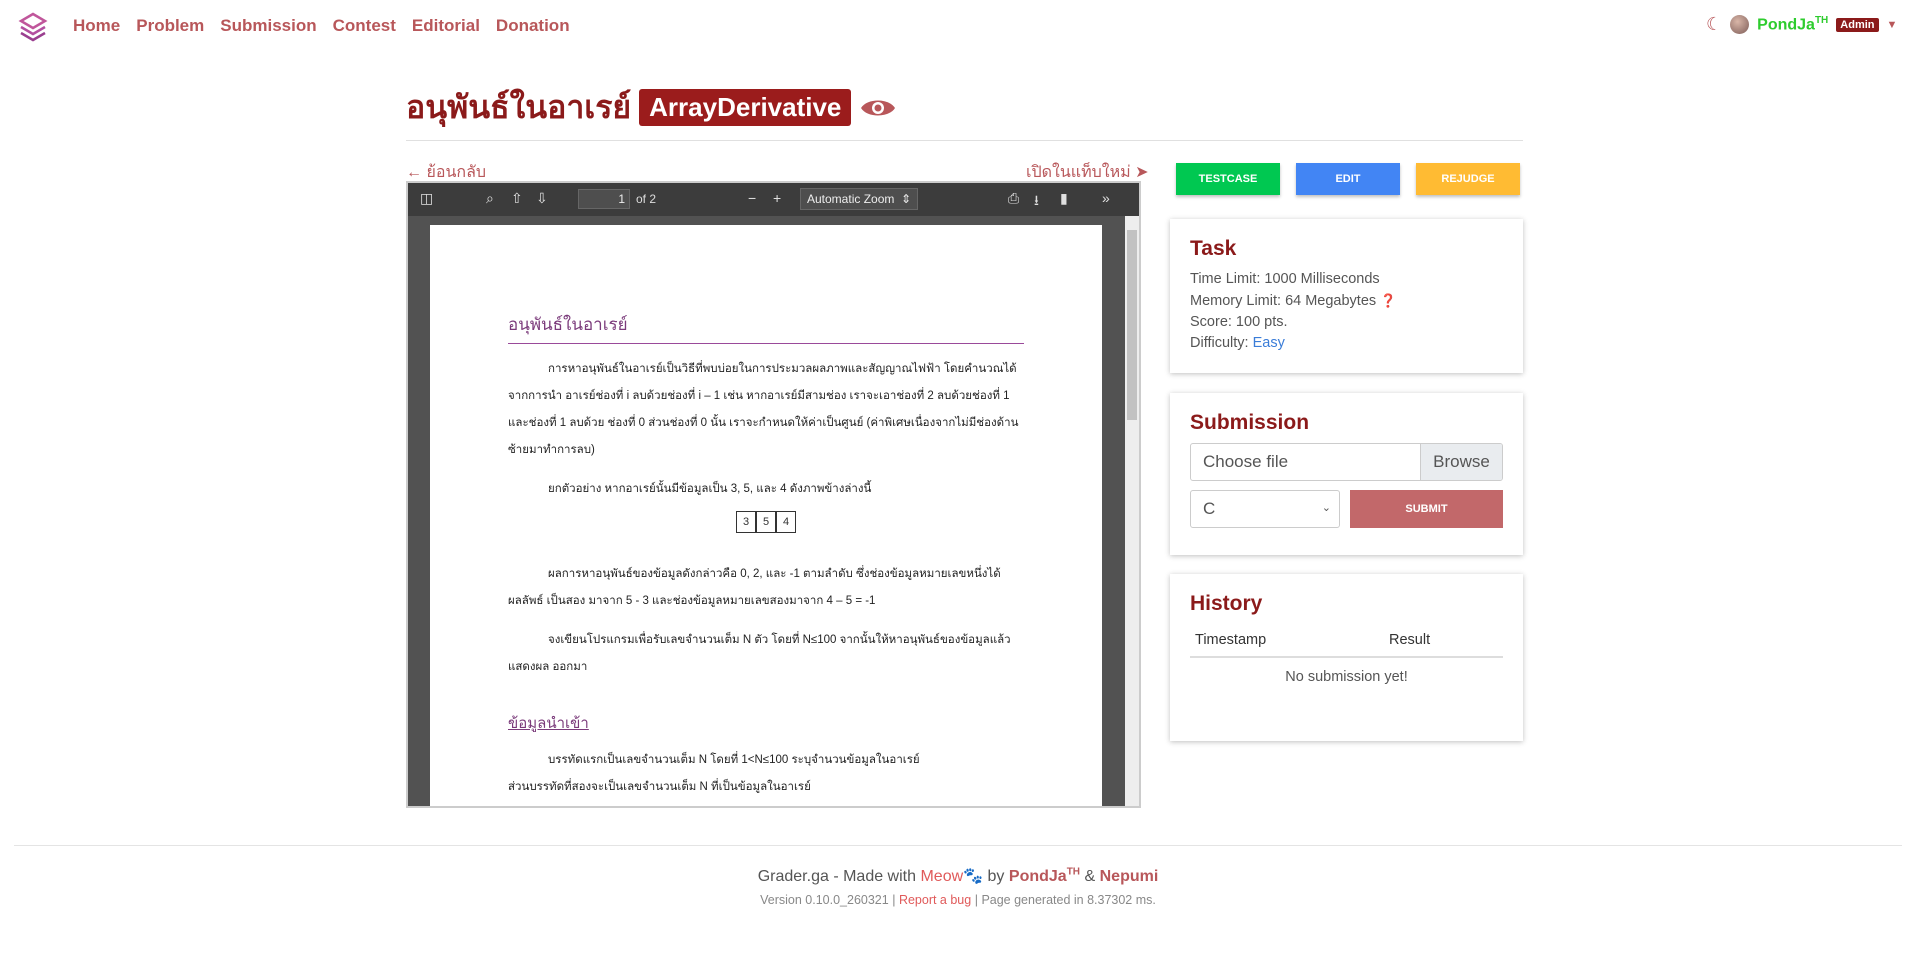 The width and height of the screenshot is (1916, 961). Describe the element at coordinates (746, 522) in the screenshot. I see `array-cell: 3` at that location.